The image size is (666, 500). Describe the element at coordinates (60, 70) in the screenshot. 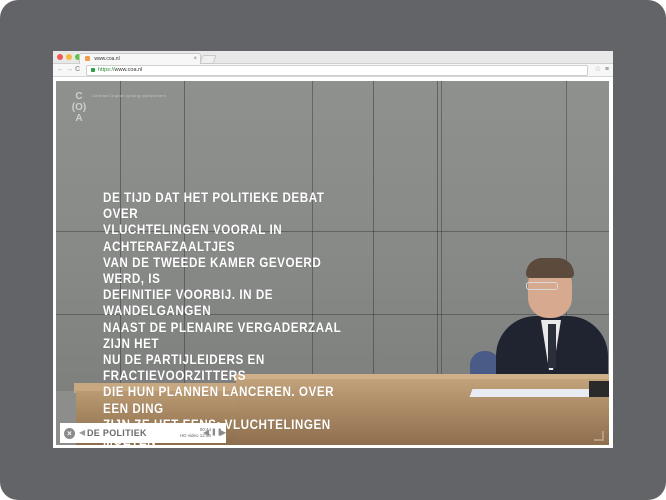

I see `back-arrow-icon: ←` at that location.